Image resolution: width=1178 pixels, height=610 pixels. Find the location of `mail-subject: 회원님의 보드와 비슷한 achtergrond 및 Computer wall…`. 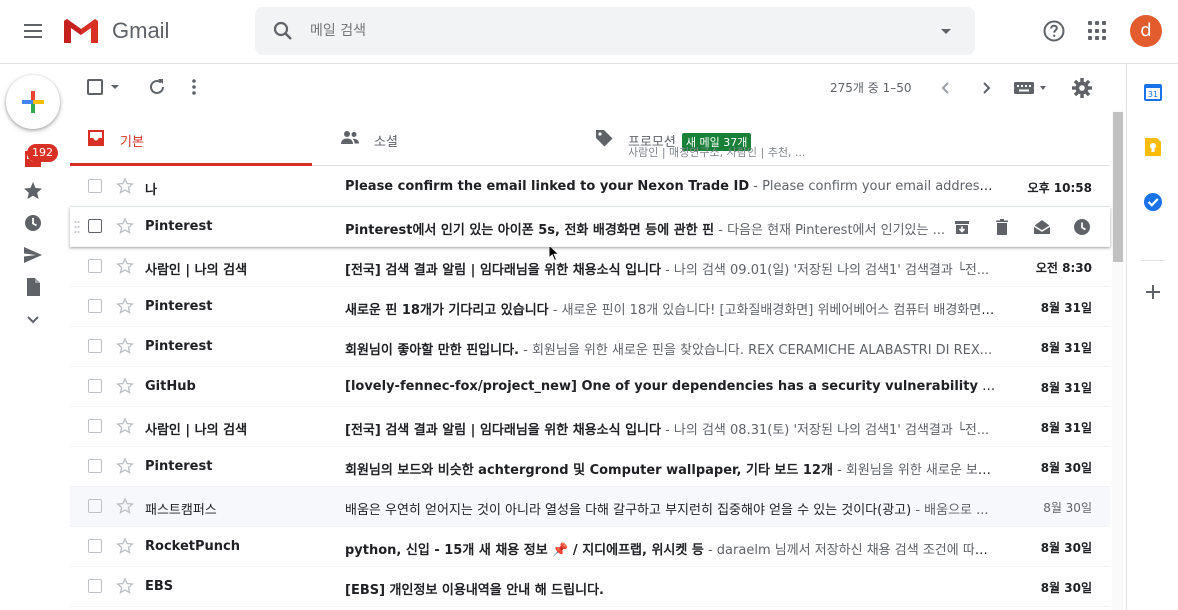

mail-subject: 회원님의 보드와 비슷한 achtergrond 및 Computer wall… is located at coordinates (589, 470).